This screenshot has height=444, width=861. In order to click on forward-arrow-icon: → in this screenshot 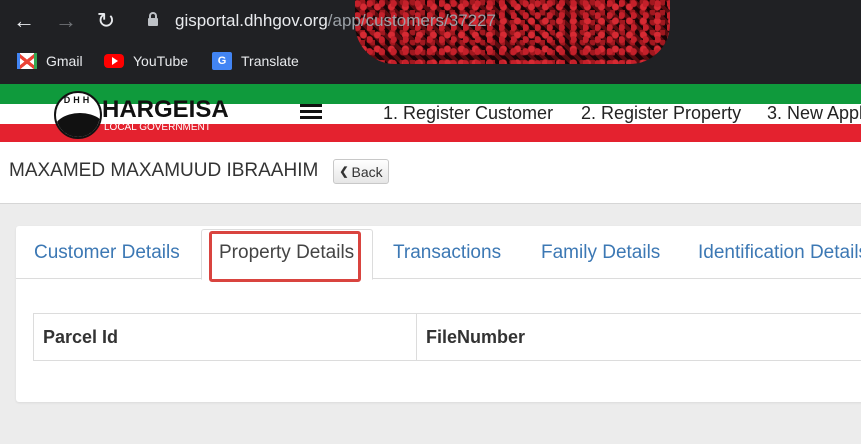, I will do `click(66, 21)`.